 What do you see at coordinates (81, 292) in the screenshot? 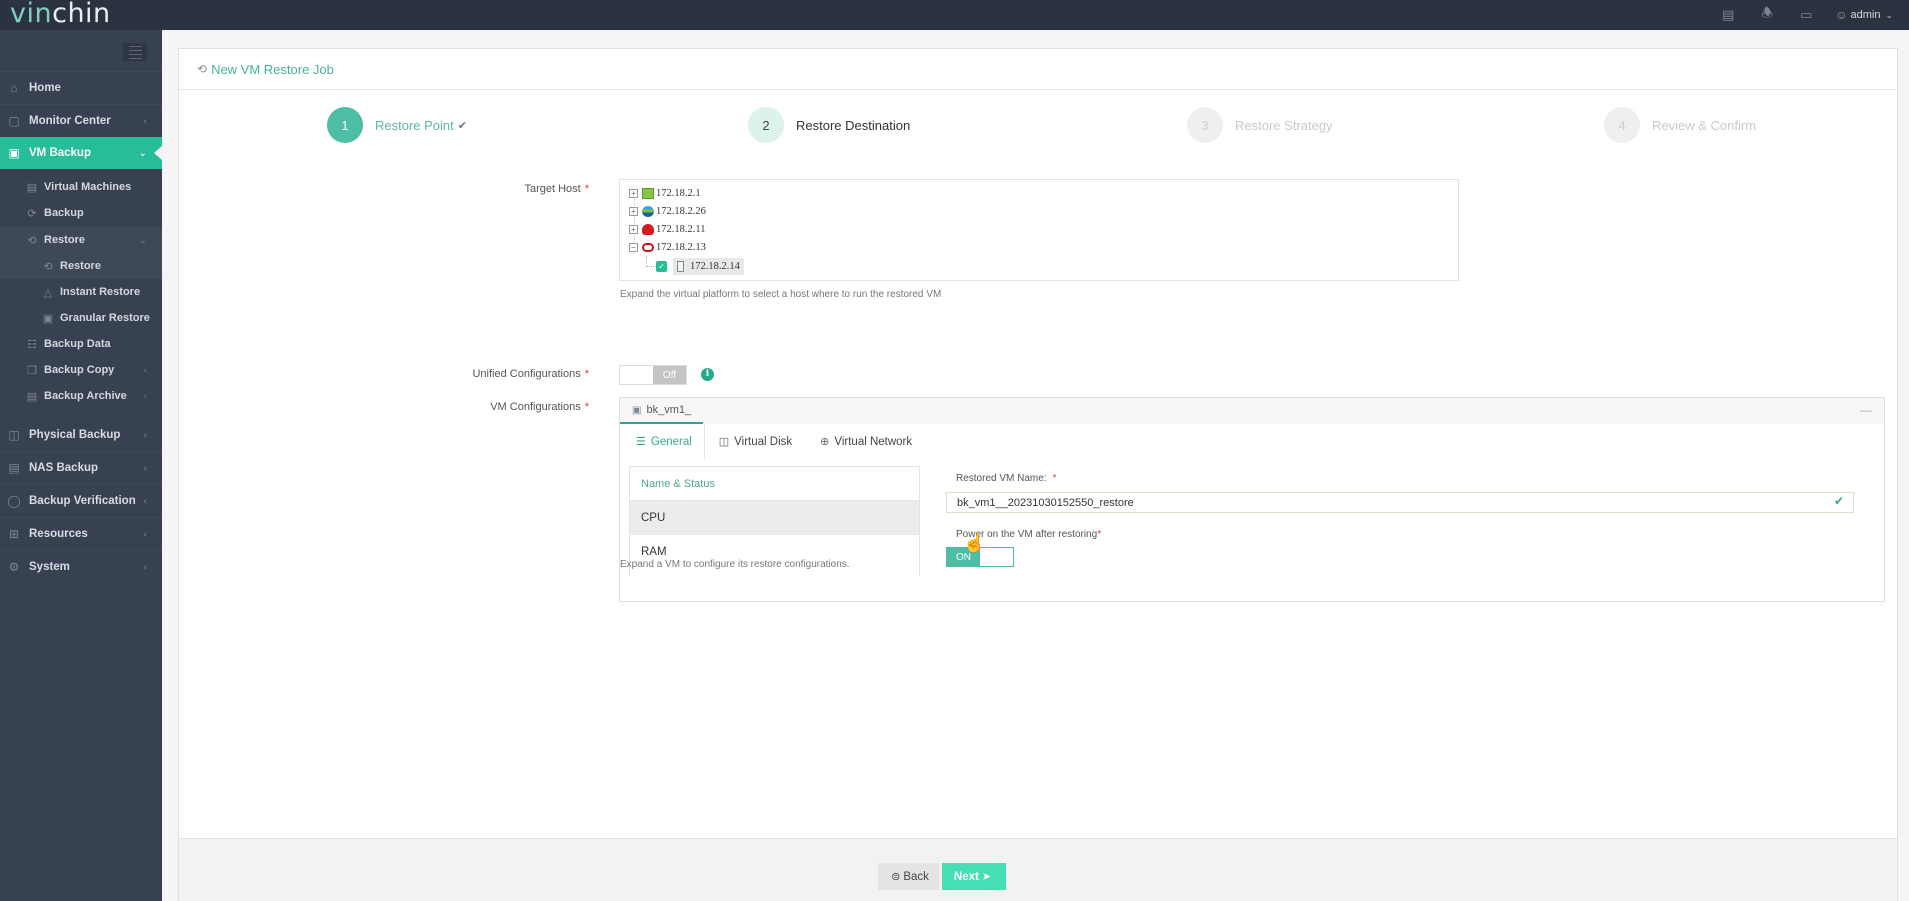
I see `sidebar-item-instant-restore: △ Instant Restore` at bounding box center [81, 292].